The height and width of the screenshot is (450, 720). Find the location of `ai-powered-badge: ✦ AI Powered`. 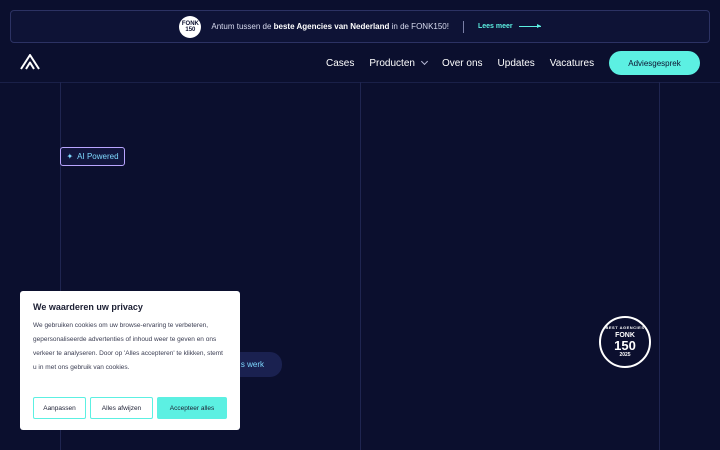

ai-powered-badge: ✦ AI Powered is located at coordinates (92, 156).